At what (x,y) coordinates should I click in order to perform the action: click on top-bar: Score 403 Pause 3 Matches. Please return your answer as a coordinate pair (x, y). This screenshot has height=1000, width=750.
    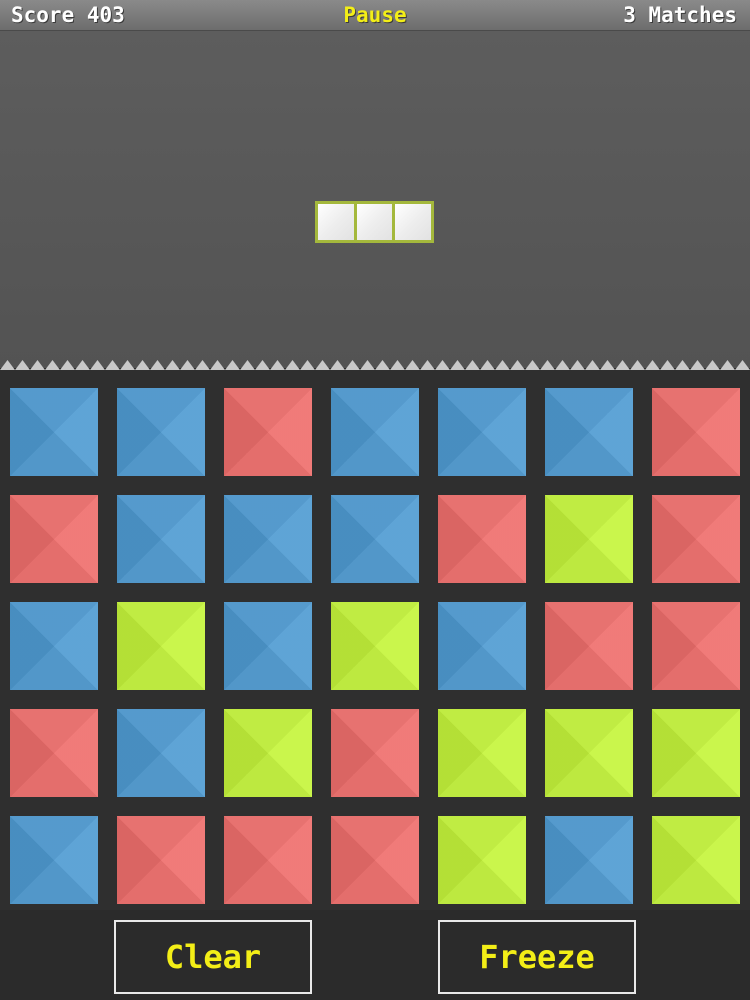
    Looking at the image, I should click on (375, 15).